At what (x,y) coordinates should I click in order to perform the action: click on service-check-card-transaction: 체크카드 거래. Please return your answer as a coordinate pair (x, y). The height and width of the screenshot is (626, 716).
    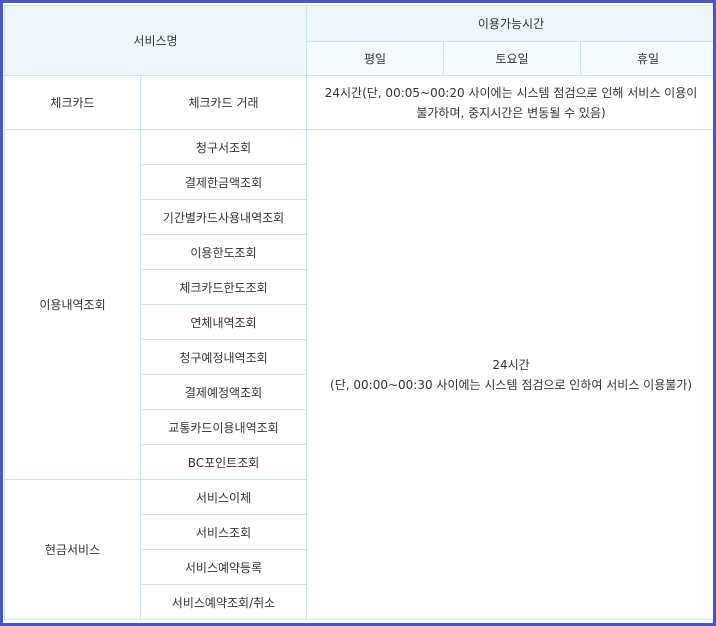
    Looking at the image, I should click on (223, 102).